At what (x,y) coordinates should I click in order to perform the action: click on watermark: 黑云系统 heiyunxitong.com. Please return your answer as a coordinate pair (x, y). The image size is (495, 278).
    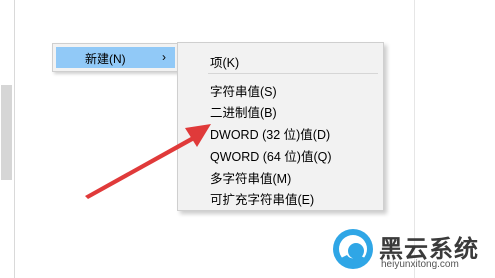
    Looking at the image, I should click on (412, 251).